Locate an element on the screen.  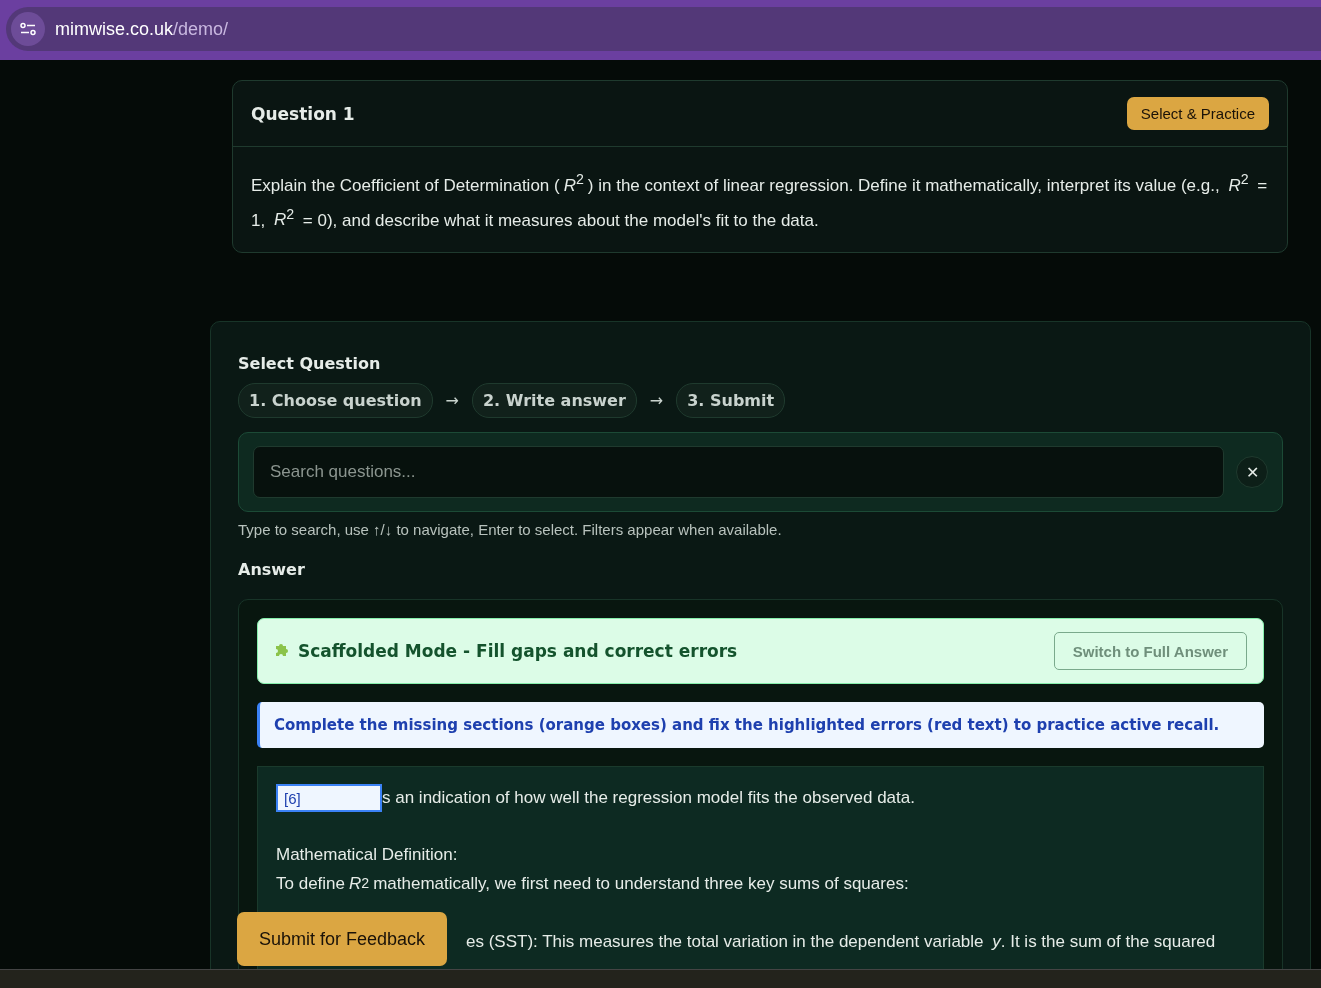
url-text: mimwise.co.uk/demo/ is located at coordinates (142, 29).